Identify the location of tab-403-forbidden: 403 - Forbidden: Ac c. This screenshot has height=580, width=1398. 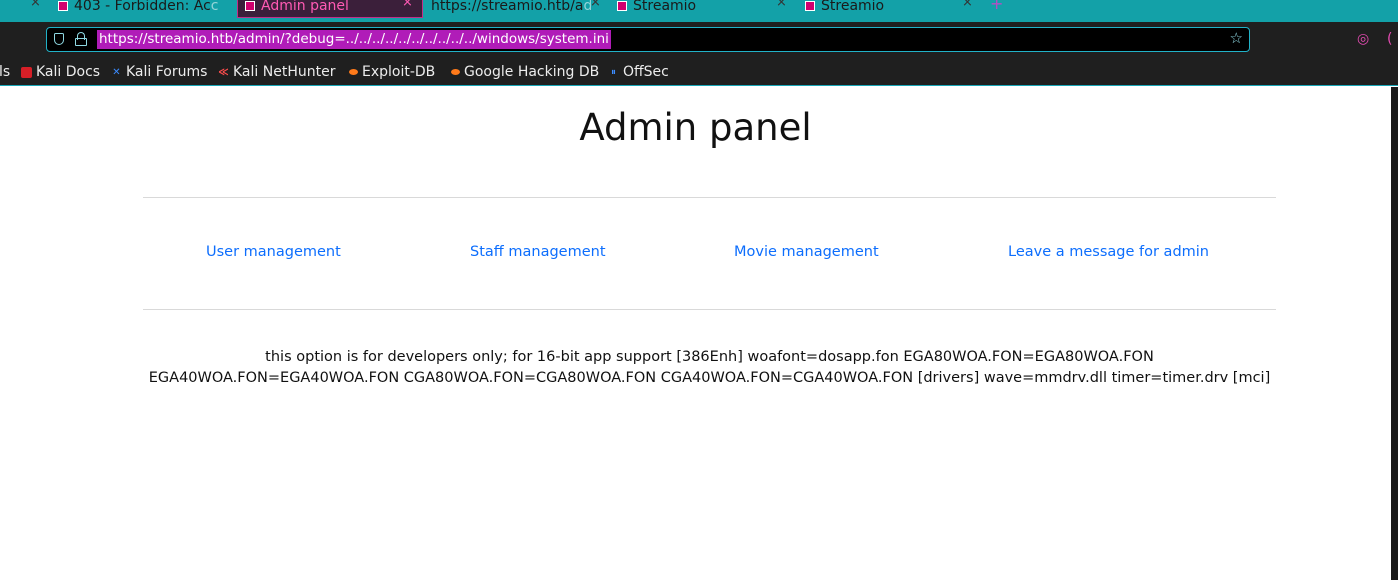
(148, 9).